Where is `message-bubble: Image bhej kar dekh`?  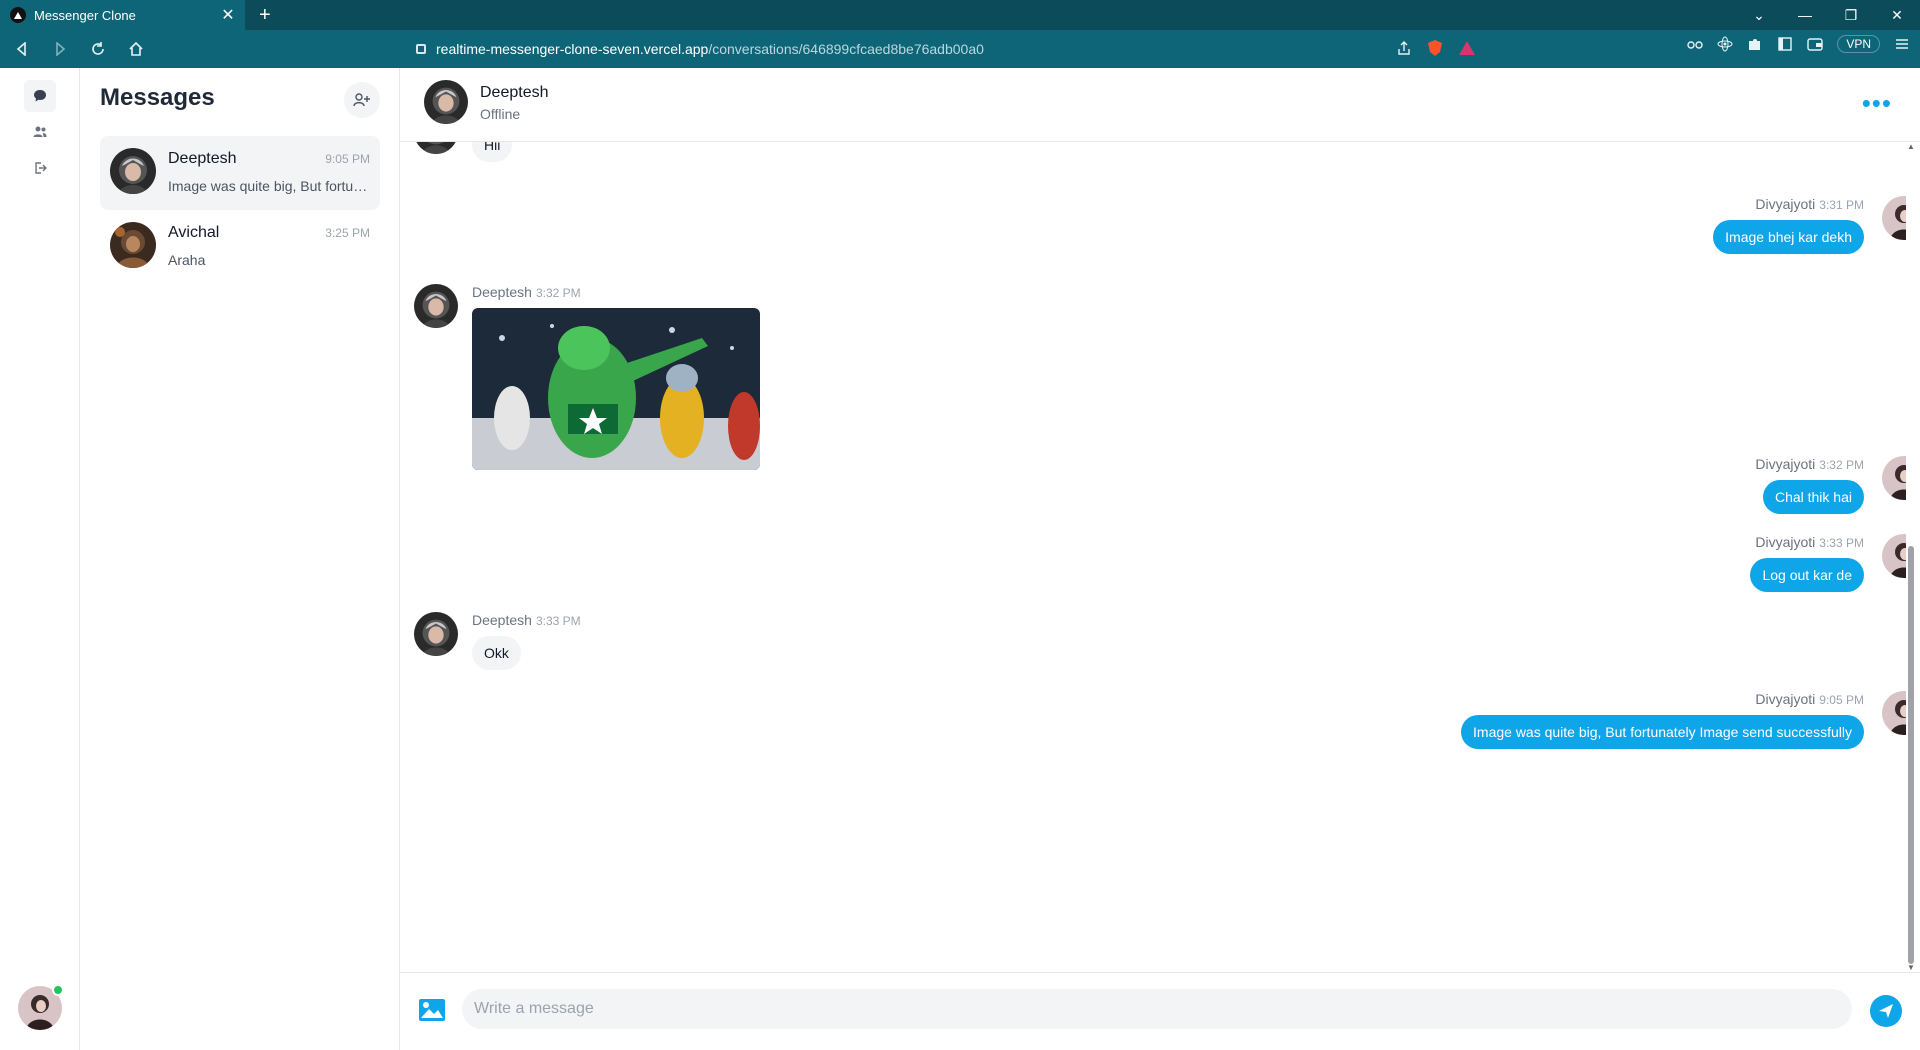
message-bubble: Image bhej kar dekh is located at coordinates (1788, 237).